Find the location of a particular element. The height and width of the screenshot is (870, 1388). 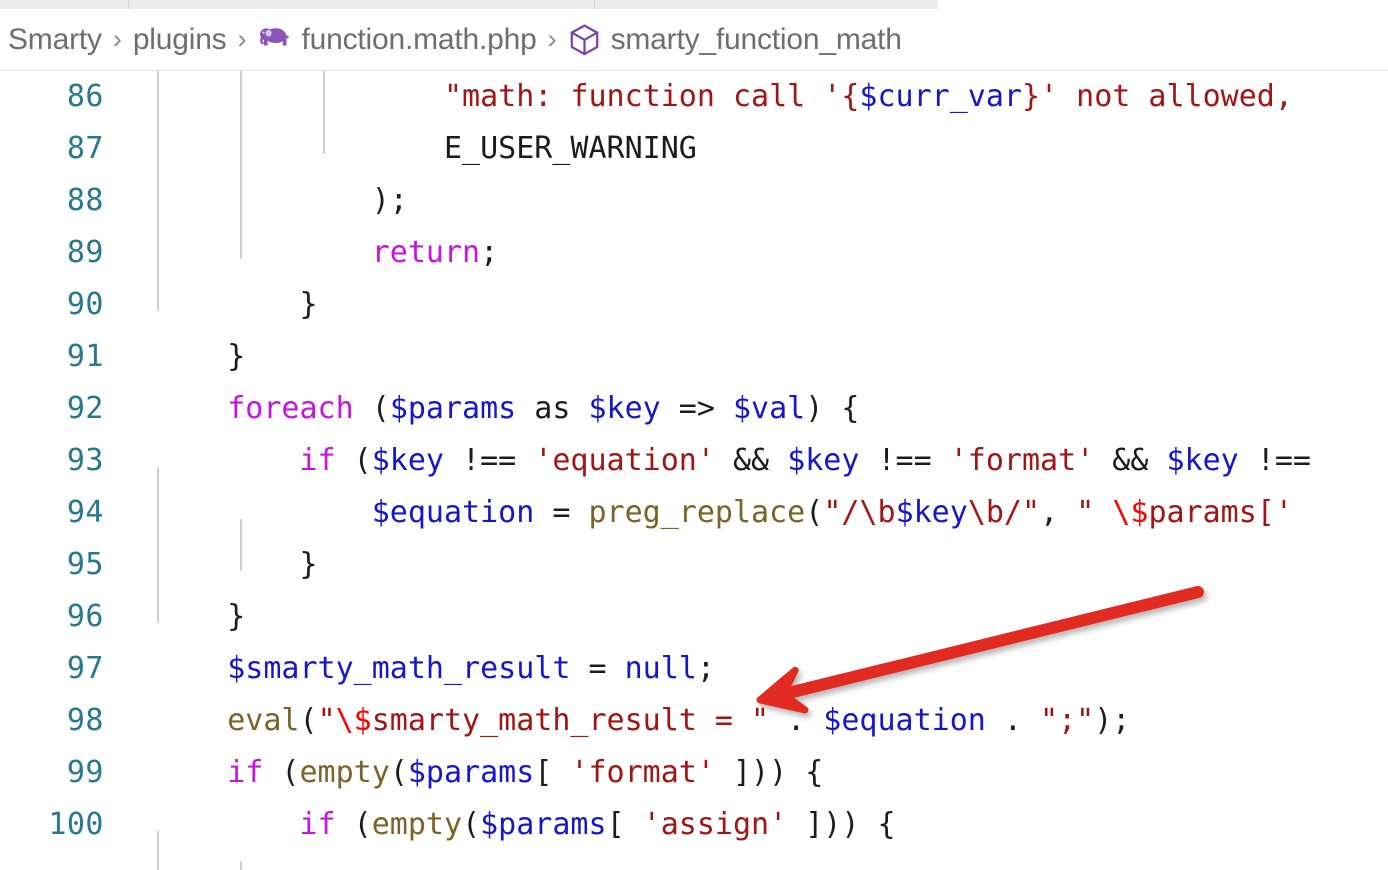

code-token: params[' is located at coordinates (1220, 512).